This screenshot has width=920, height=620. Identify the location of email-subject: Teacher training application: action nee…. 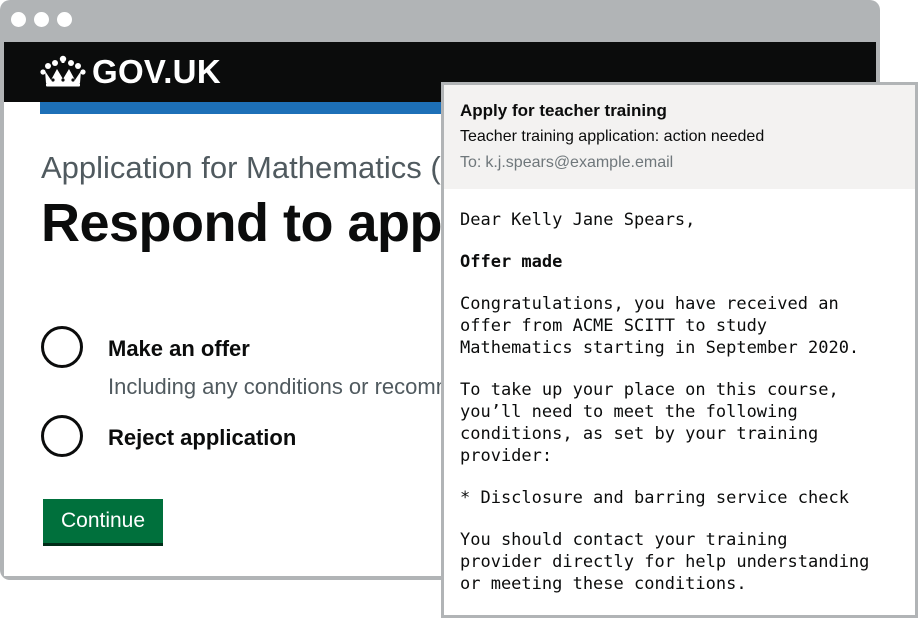
(612, 136).